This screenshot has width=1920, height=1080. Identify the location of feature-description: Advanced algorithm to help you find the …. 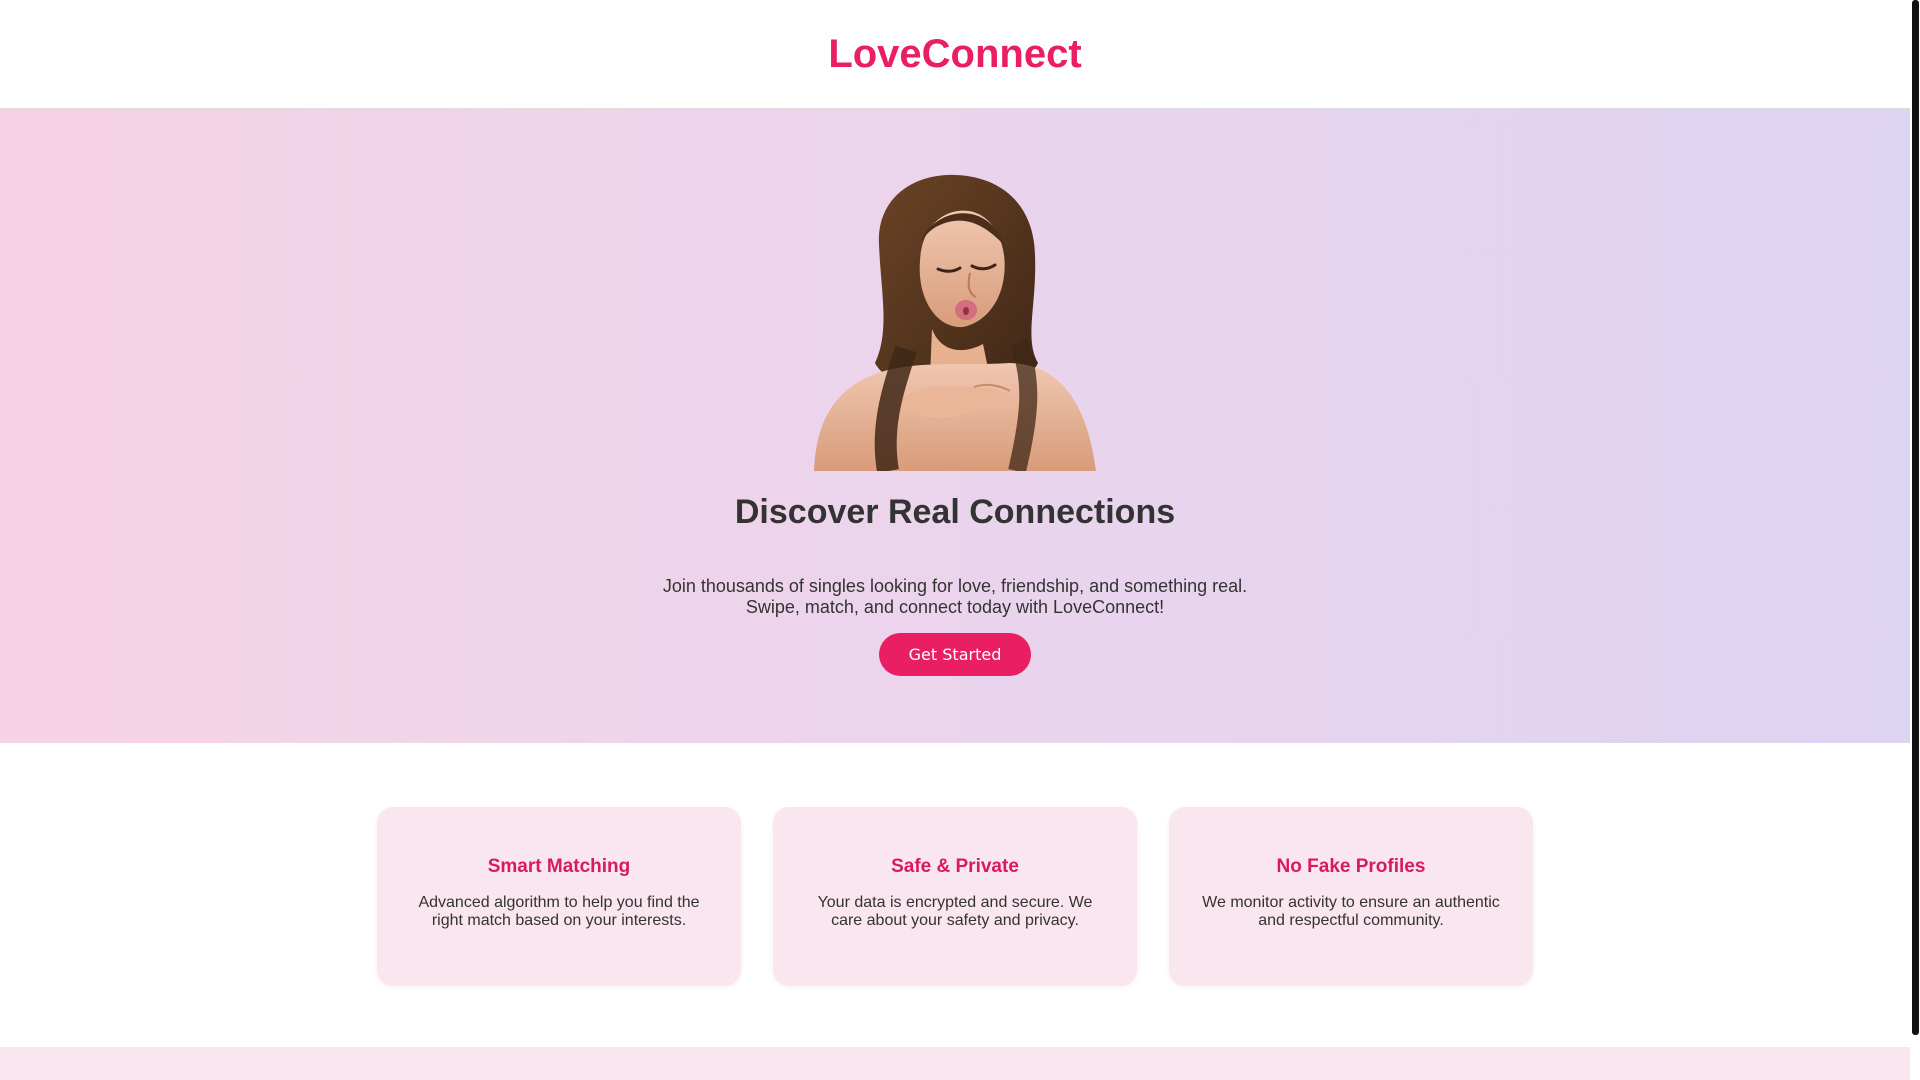
(559, 911).